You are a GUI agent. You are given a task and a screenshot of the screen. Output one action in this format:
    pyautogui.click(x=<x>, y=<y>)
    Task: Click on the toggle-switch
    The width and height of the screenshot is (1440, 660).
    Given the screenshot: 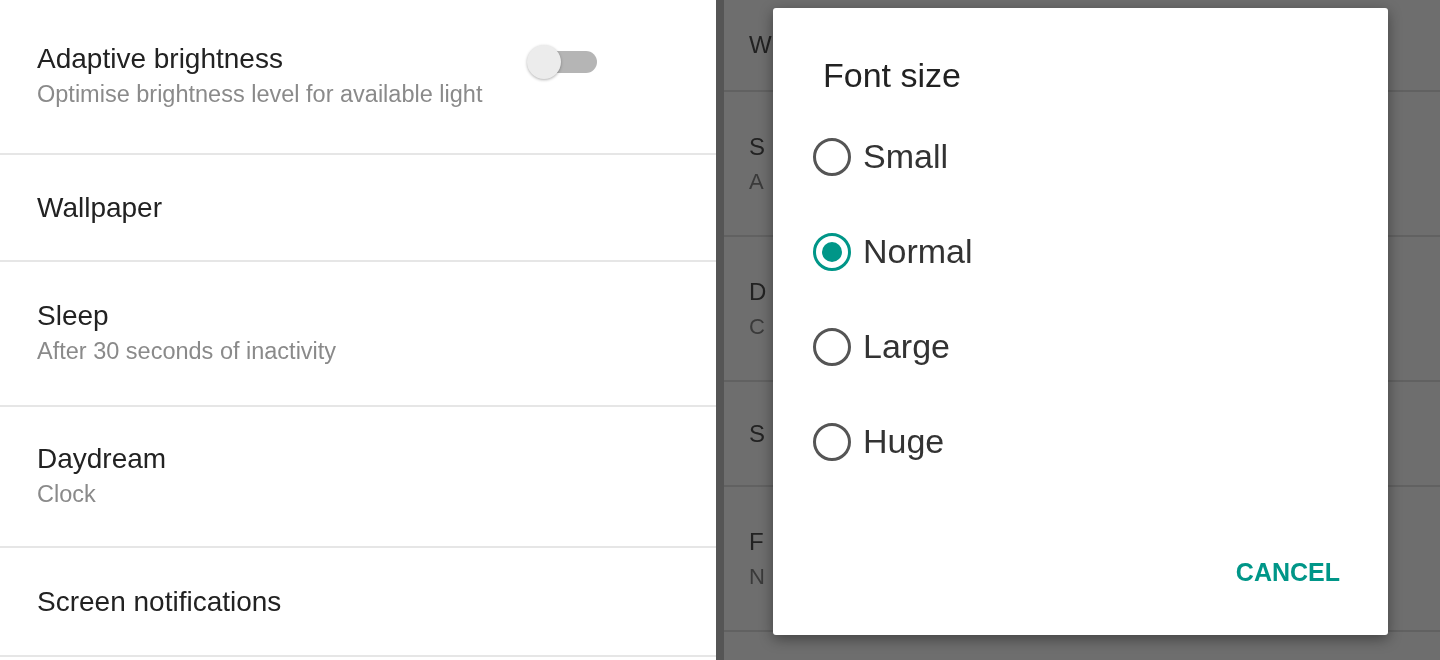 What is the action you would take?
    pyautogui.click(x=562, y=61)
    